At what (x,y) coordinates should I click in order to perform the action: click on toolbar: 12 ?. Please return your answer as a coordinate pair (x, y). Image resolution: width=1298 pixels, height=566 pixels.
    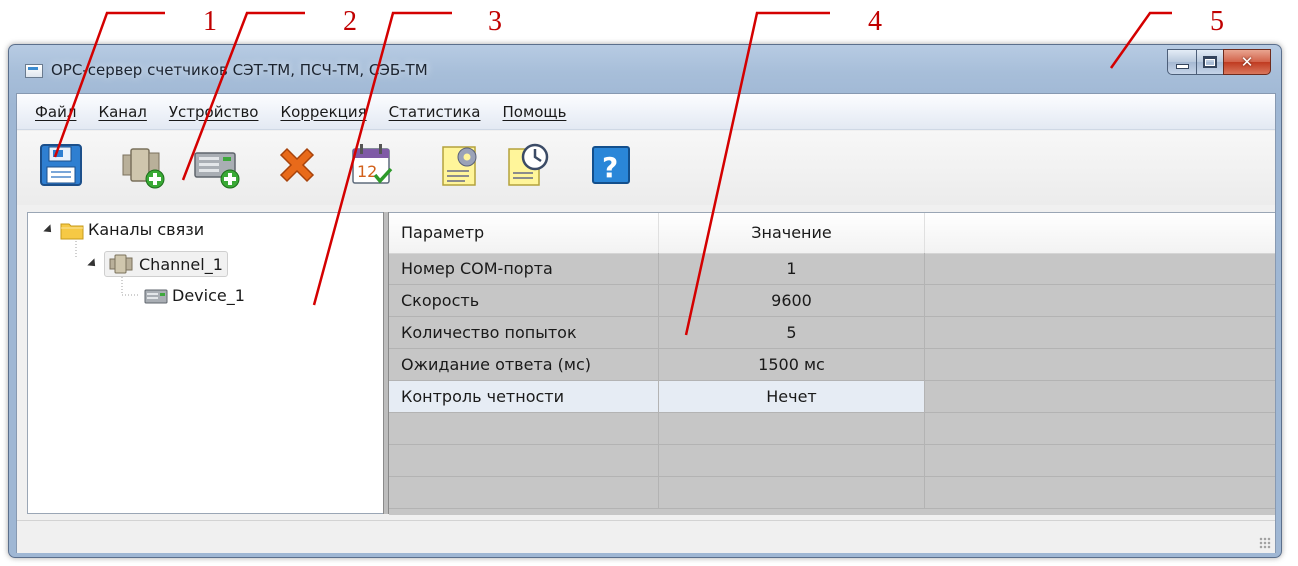
    Looking at the image, I should click on (646, 168).